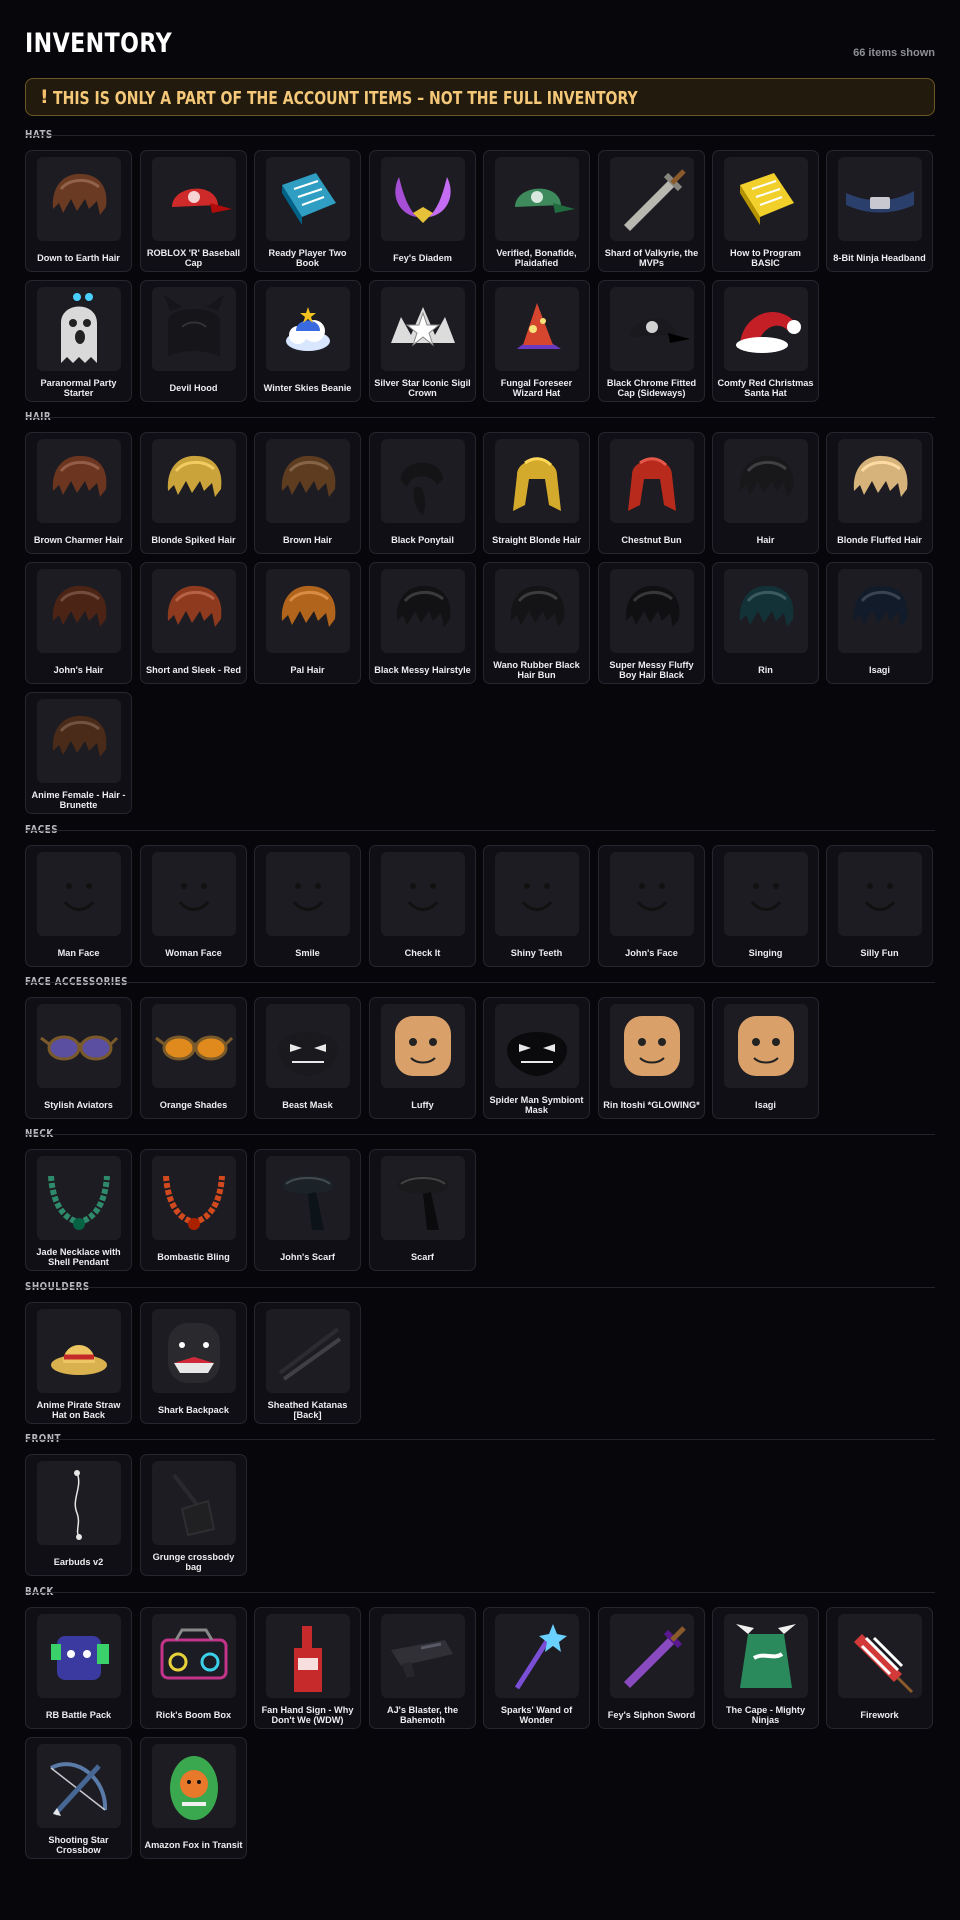 The height and width of the screenshot is (1920, 960). What do you see at coordinates (193, 1058) in the screenshot?
I see `inventory-item-card: Orange Shades` at bounding box center [193, 1058].